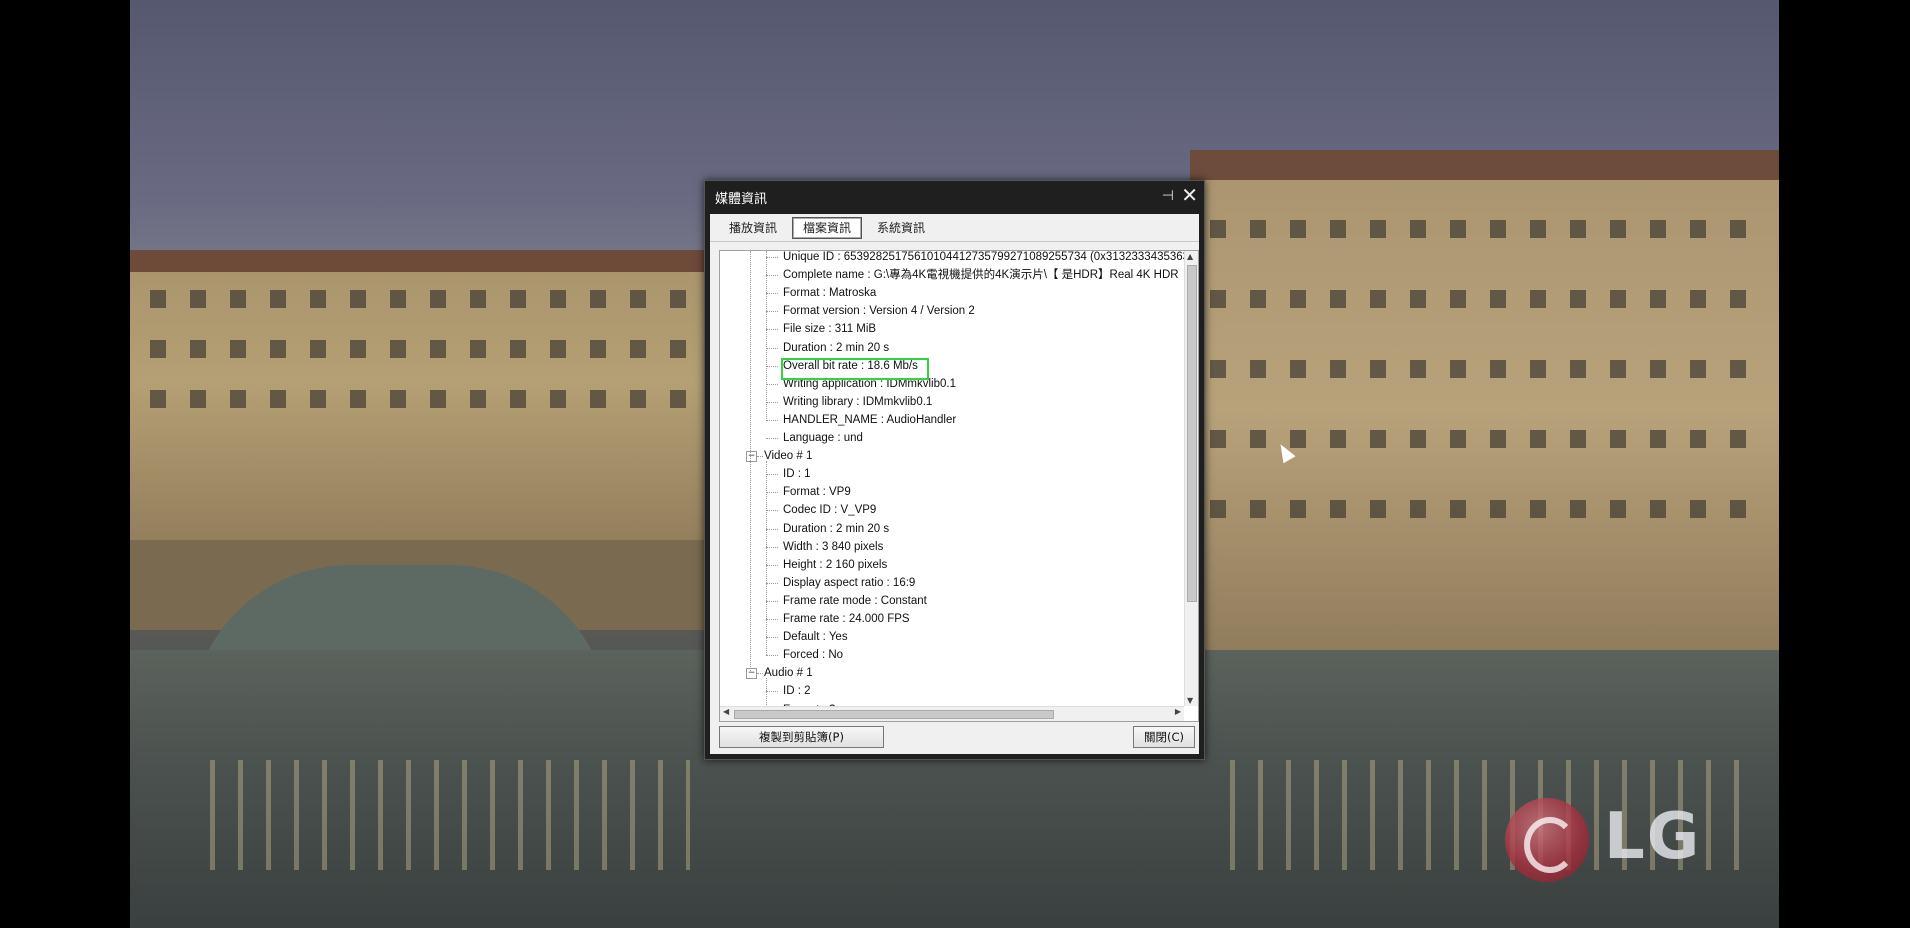 The height and width of the screenshot is (928, 1910). What do you see at coordinates (823, 438) in the screenshot?
I see `tree-leaf-node: Language : und` at bounding box center [823, 438].